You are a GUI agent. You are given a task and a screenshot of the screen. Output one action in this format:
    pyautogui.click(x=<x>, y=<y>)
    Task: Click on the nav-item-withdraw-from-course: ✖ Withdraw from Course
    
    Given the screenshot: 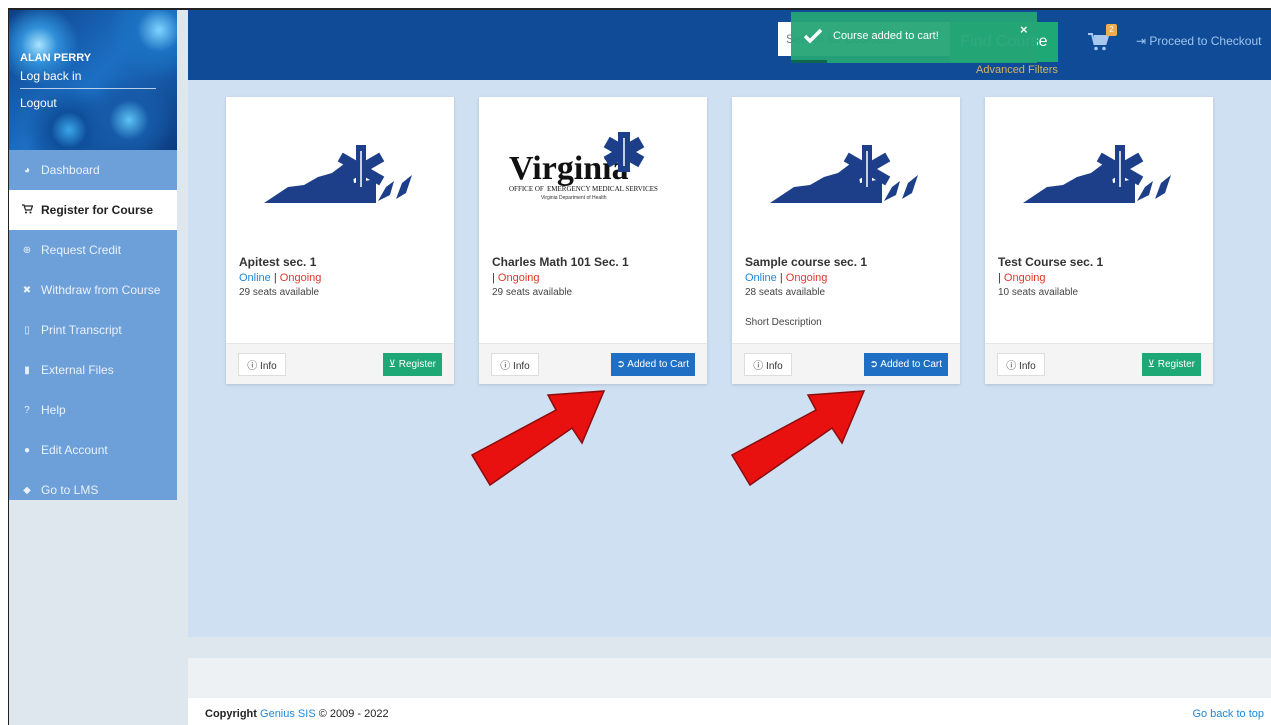 What is the action you would take?
    pyautogui.click(x=93, y=290)
    